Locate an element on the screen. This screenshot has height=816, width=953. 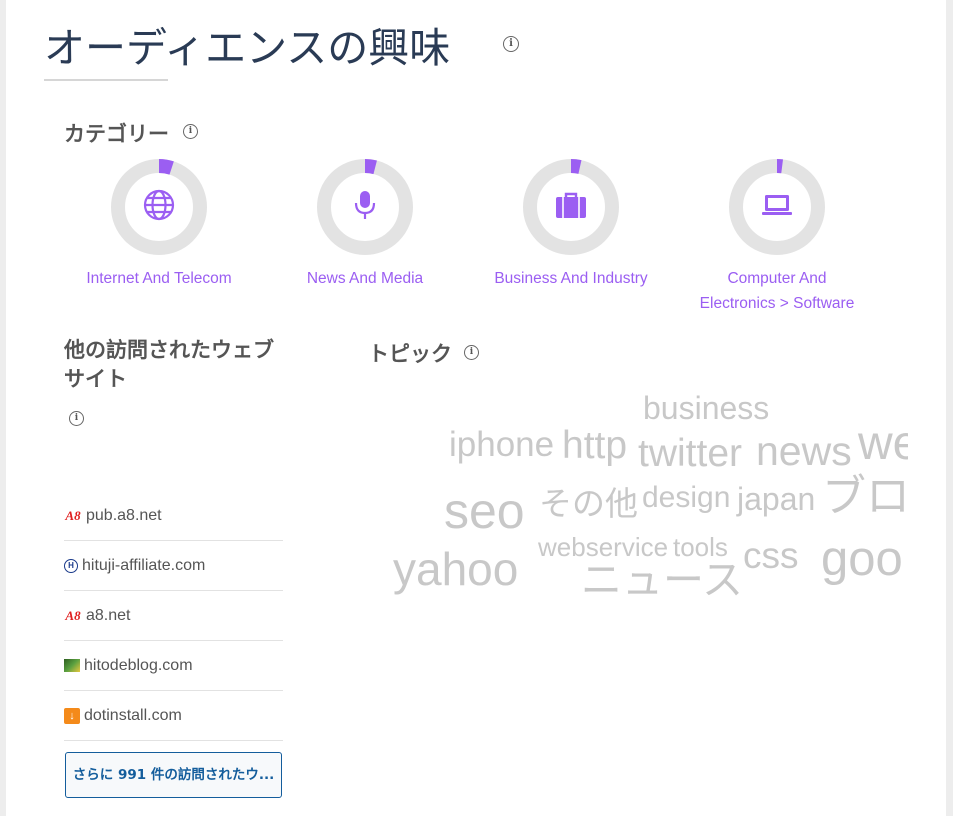
site-domain: a8.net is located at coordinates (108, 615).